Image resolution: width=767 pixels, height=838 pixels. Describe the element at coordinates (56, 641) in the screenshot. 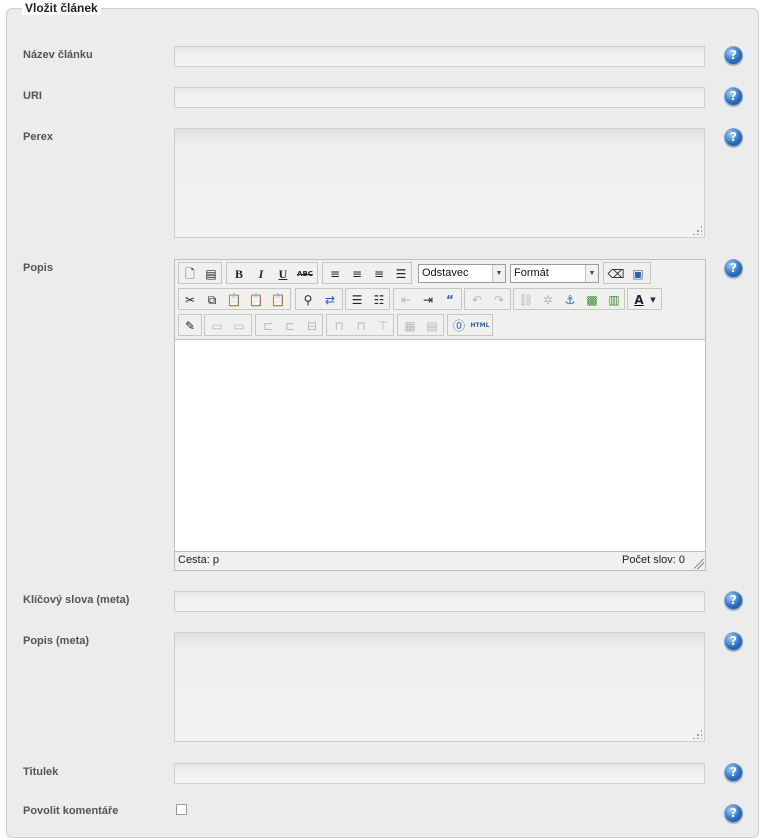

I see `meta-description-label: Popis (meta)` at that location.